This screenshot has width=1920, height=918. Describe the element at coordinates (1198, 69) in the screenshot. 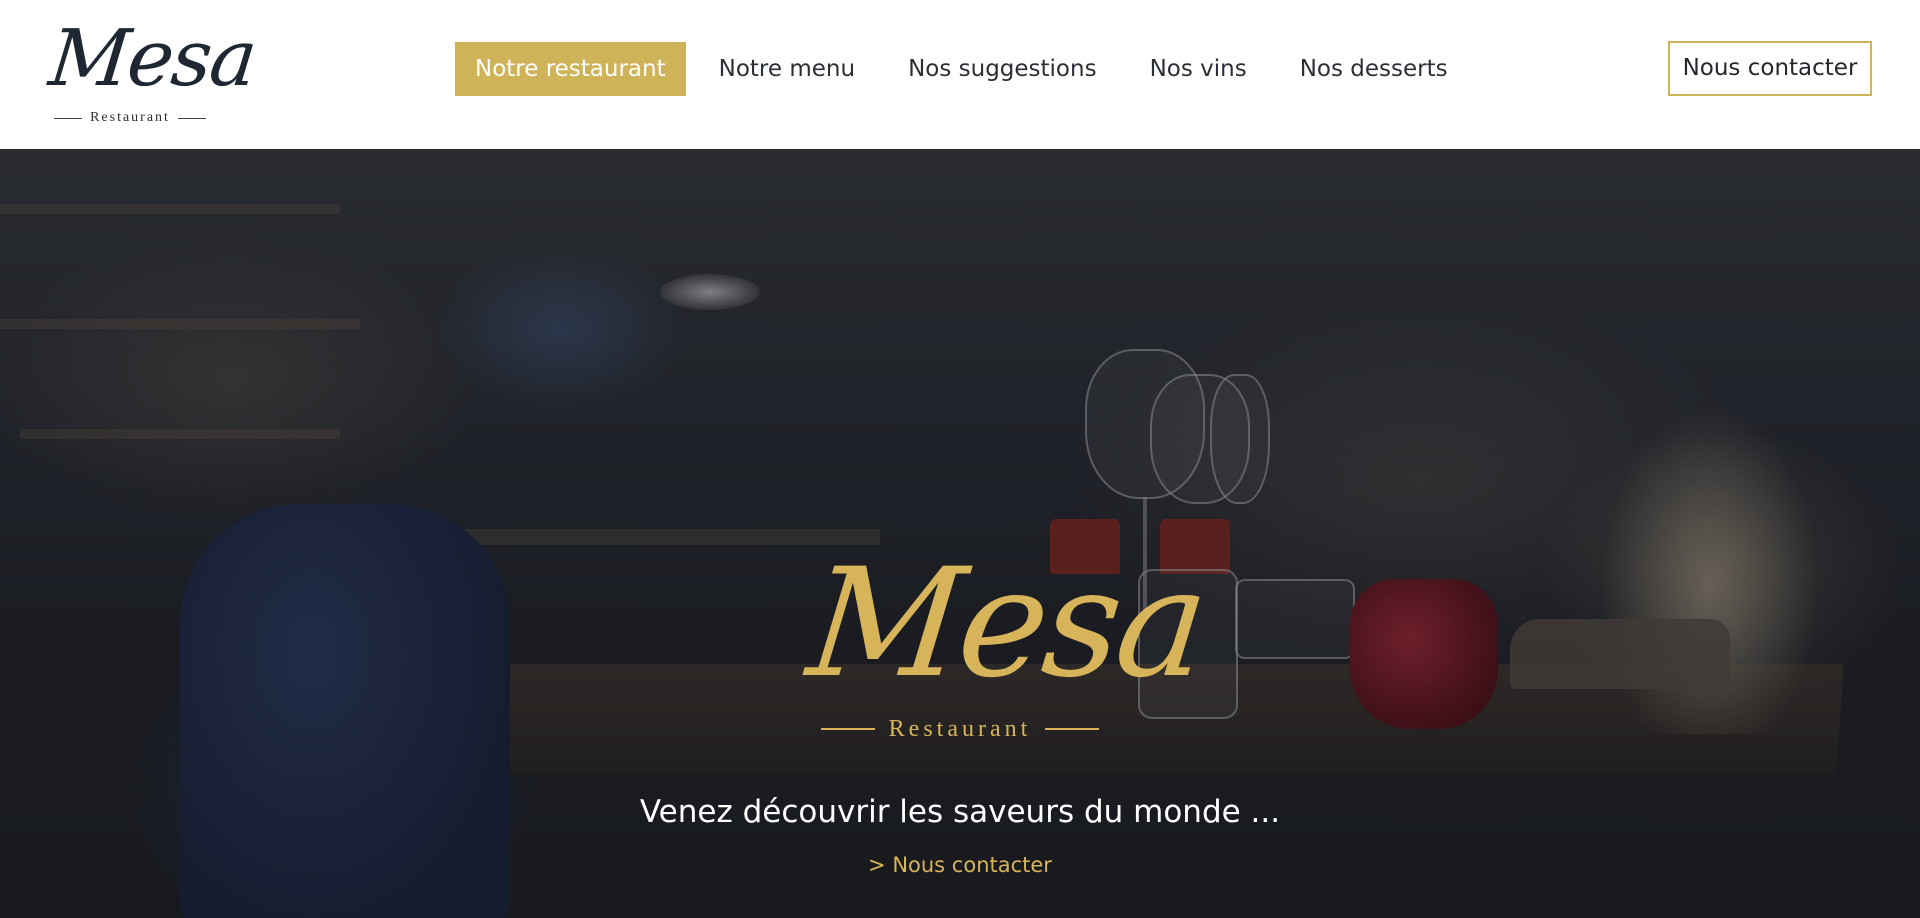

I see `nav-item-nos-vins: Nos vins` at that location.